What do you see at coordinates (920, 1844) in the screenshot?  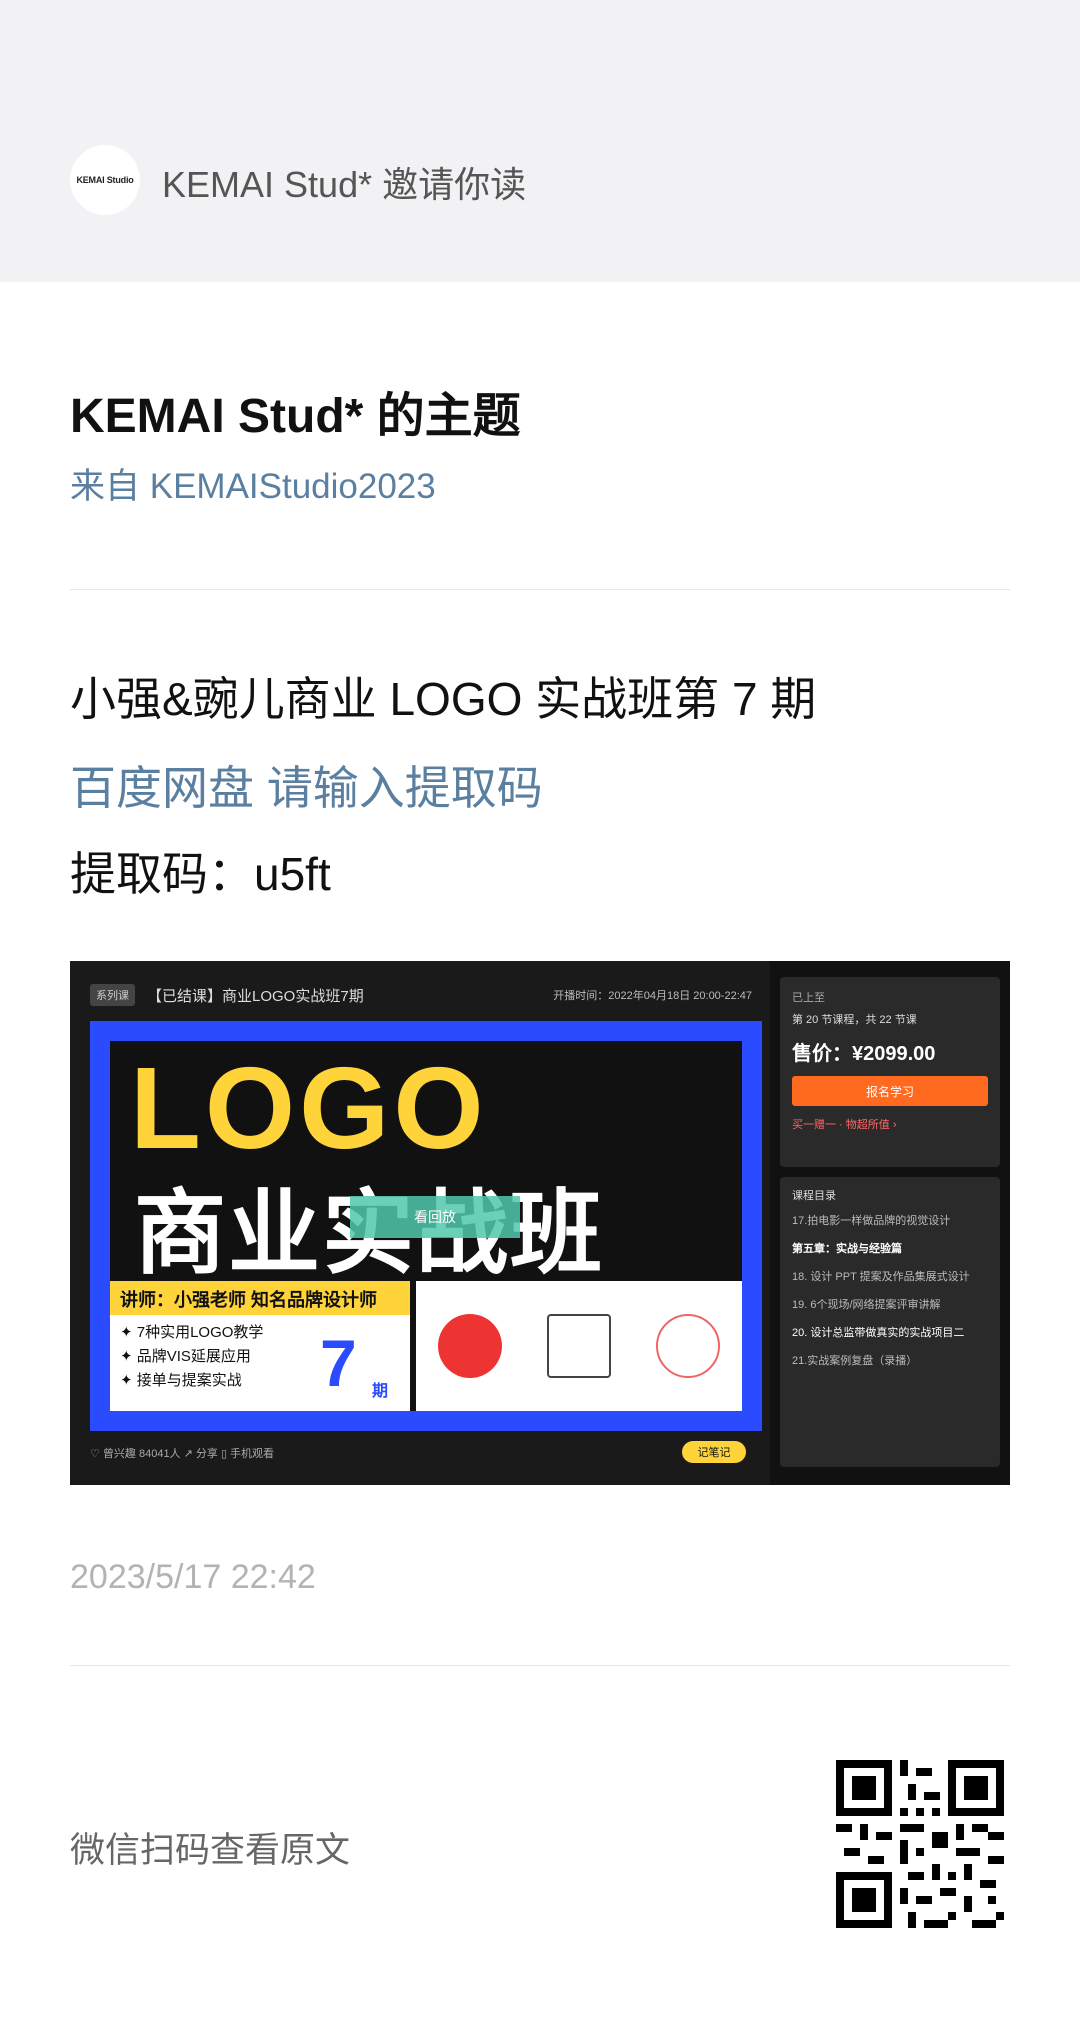 I see `qr-code-icon` at bounding box center [920, 1844].